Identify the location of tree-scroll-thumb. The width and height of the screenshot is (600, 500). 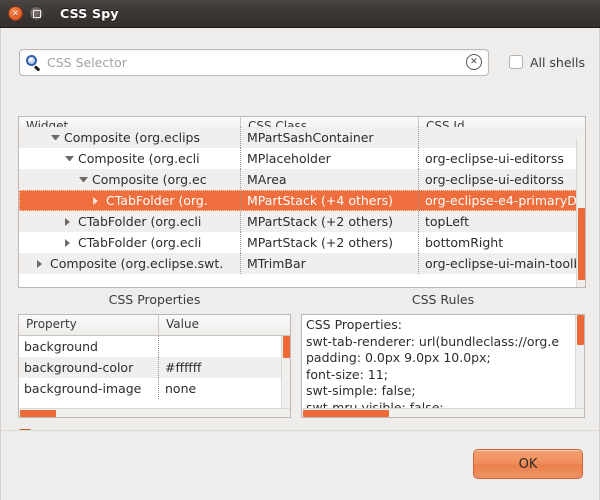
(581, 244).